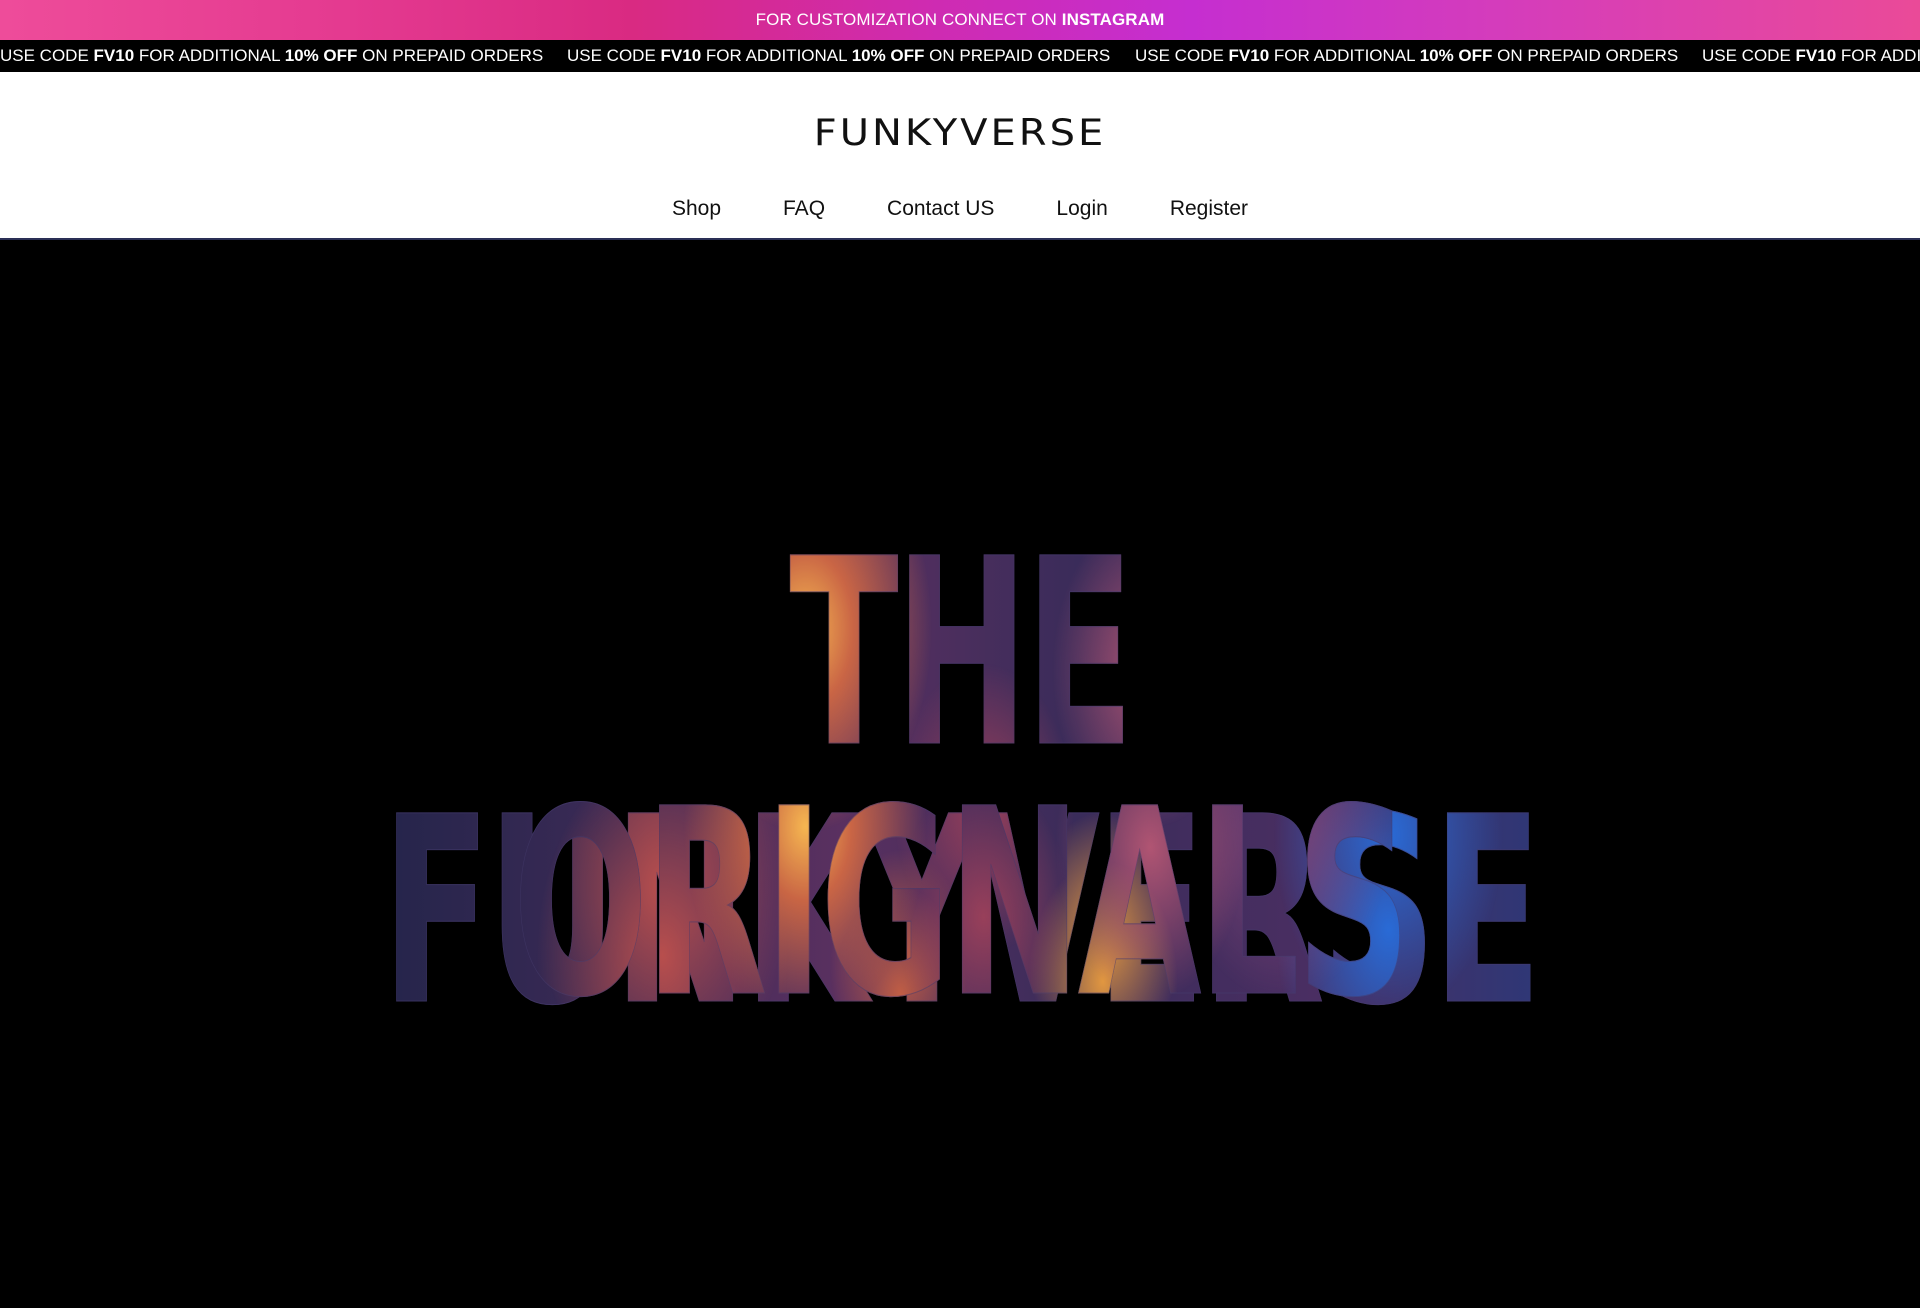 This screenshot has width=1920, height=1308. Describe the element at coordinates (908, 19) in the screenshot. I see `promo-text: FOR CUSTOMIZATION CONNECT ON` at that location.